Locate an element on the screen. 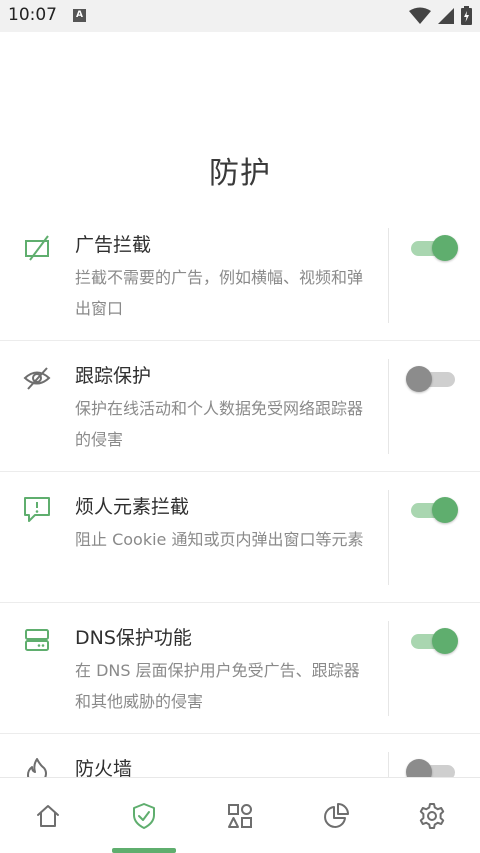  nav-settings is located at coordinates (432, 815).